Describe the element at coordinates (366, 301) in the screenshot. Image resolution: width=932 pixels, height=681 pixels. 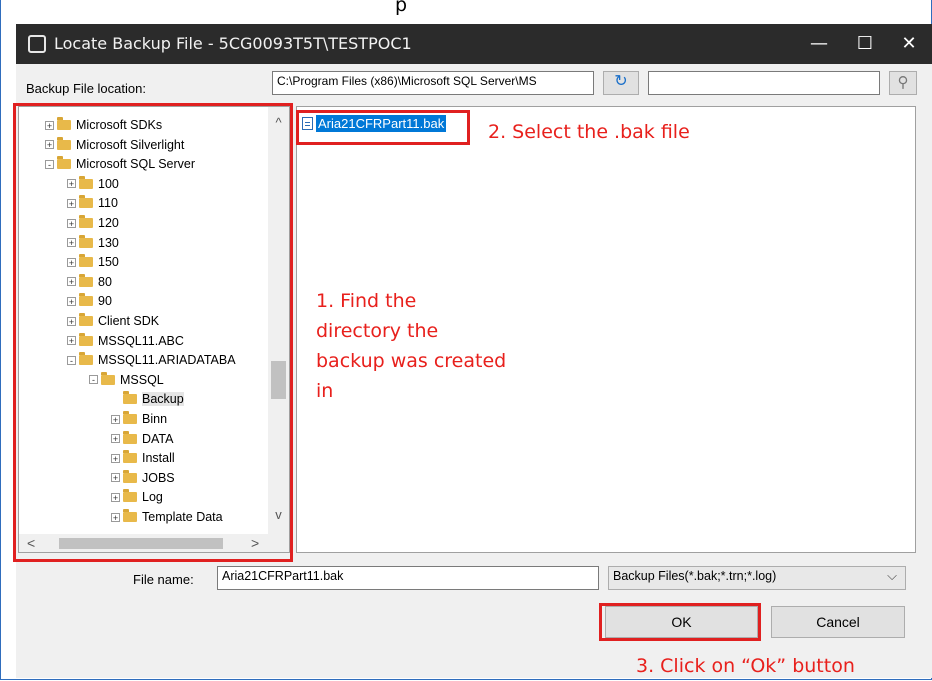
I see `step1-line: 1. Find the` at that location.